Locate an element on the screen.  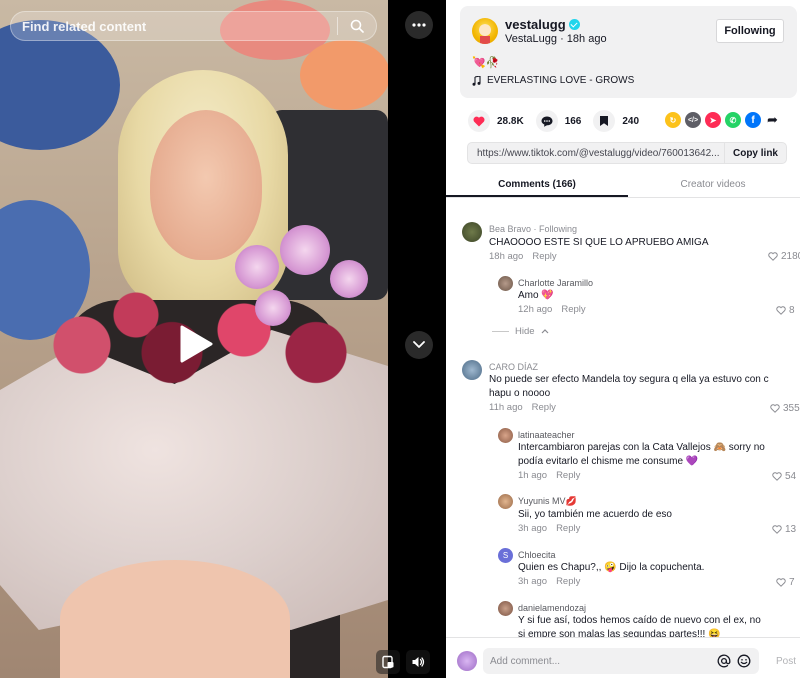
search-button is located at coordinates (357, 26).